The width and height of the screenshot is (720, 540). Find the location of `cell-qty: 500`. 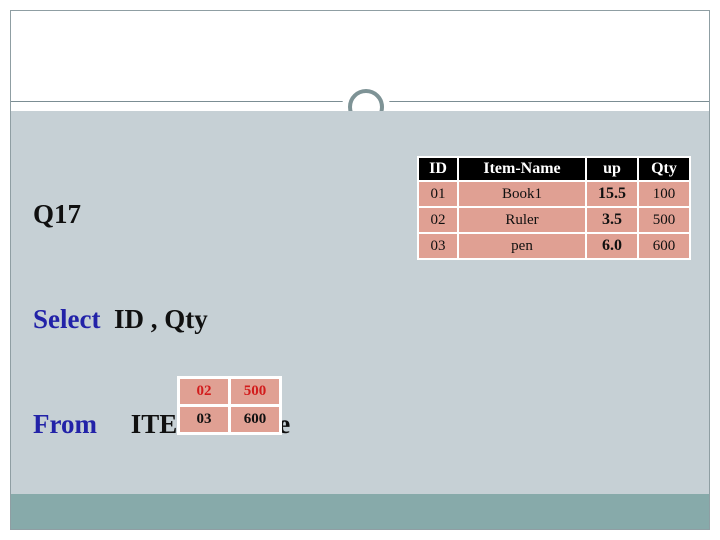

cell-qty: 500 is located at coordinates (664, 220).